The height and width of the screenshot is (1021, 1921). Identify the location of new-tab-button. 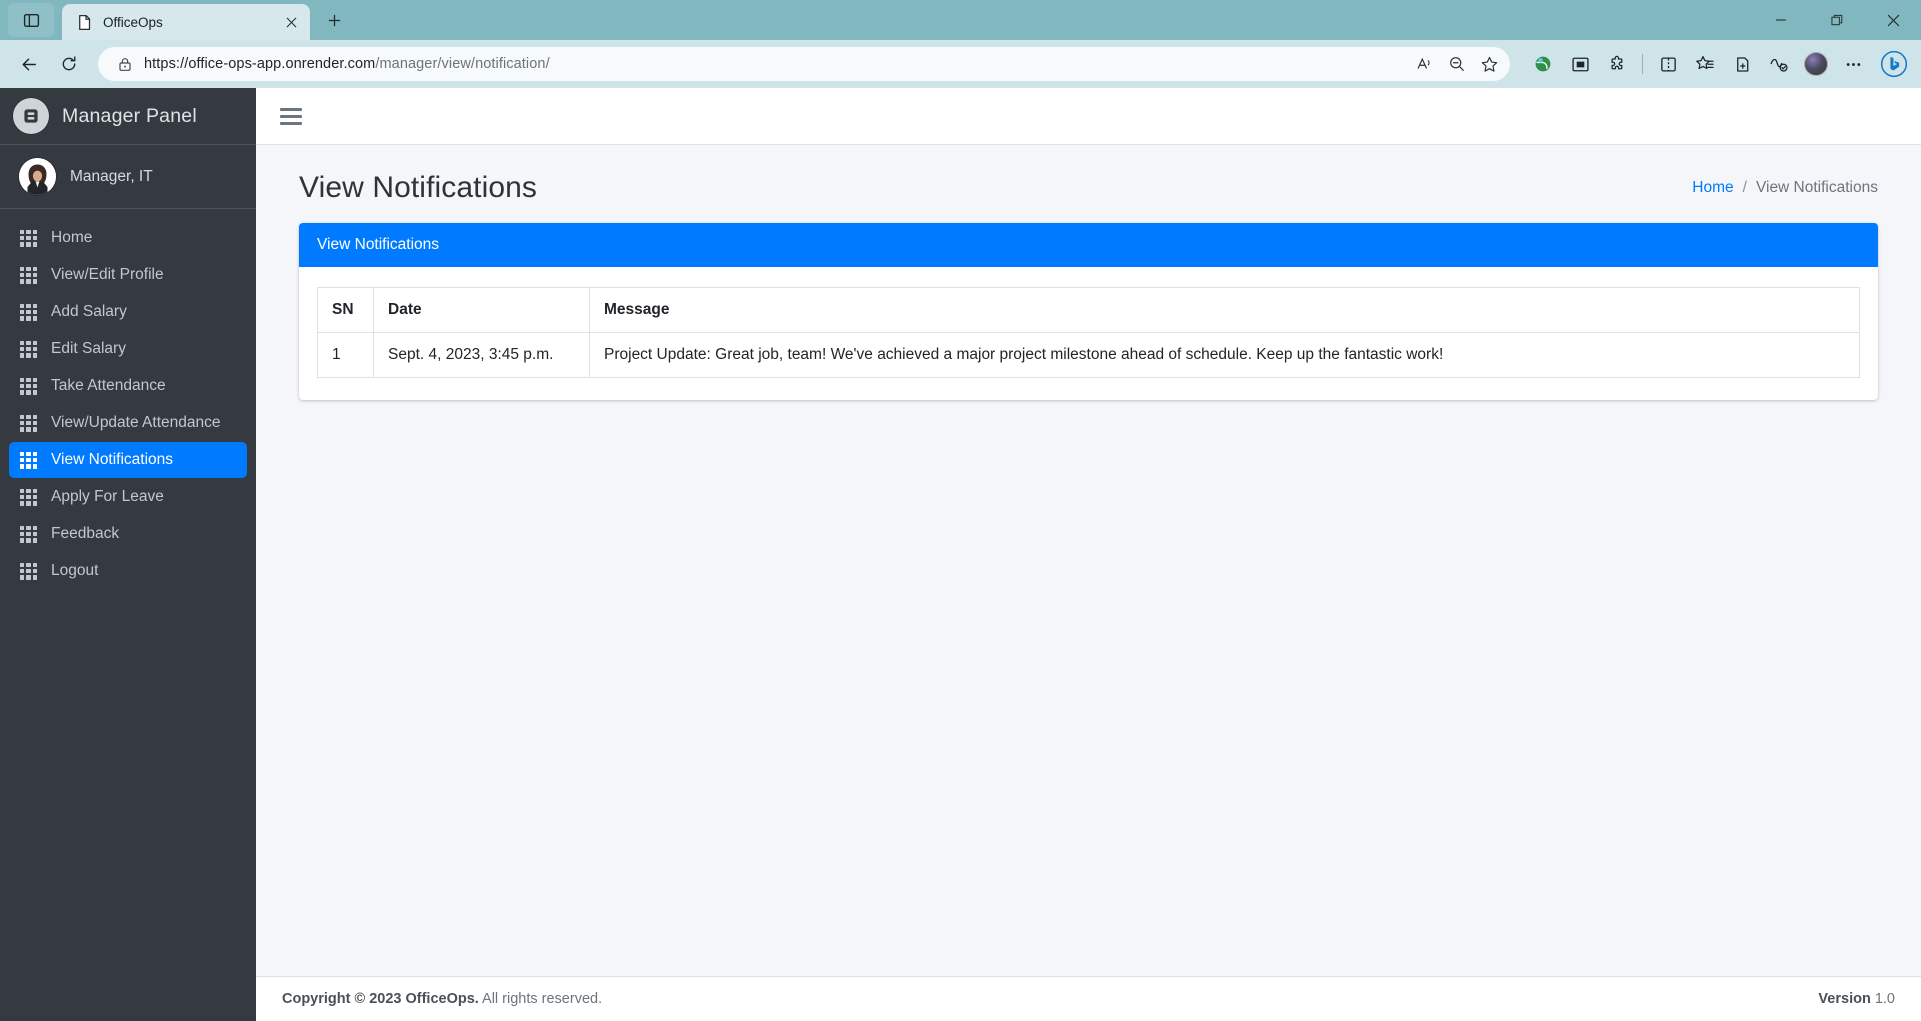
(334, 20).